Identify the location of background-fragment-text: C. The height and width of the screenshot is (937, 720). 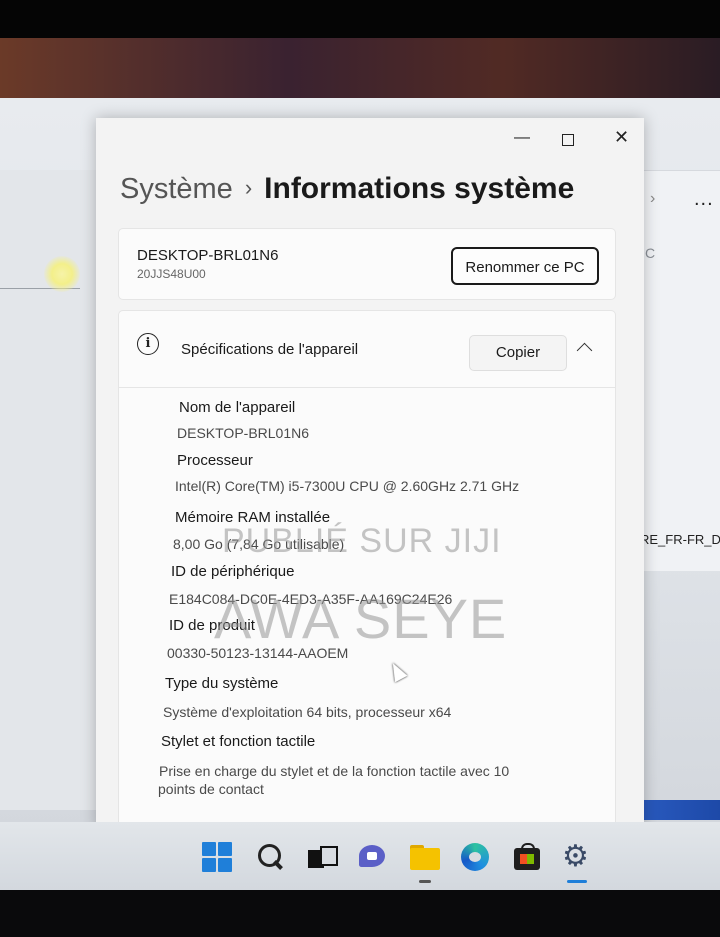
(650, 253).